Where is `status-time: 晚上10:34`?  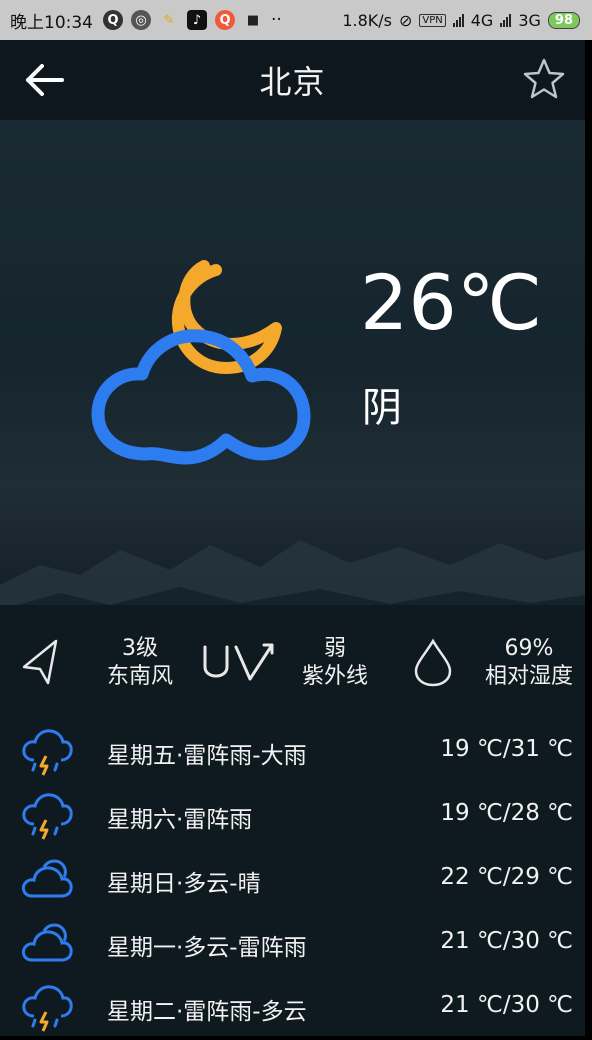 status-time: 晚上10:34 is located at coordinates (51, 22).